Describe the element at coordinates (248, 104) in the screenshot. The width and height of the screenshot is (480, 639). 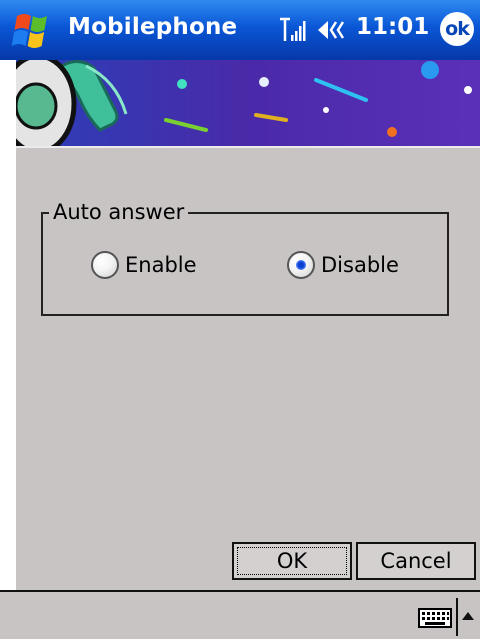
I see `phone-banner-image` at that location.